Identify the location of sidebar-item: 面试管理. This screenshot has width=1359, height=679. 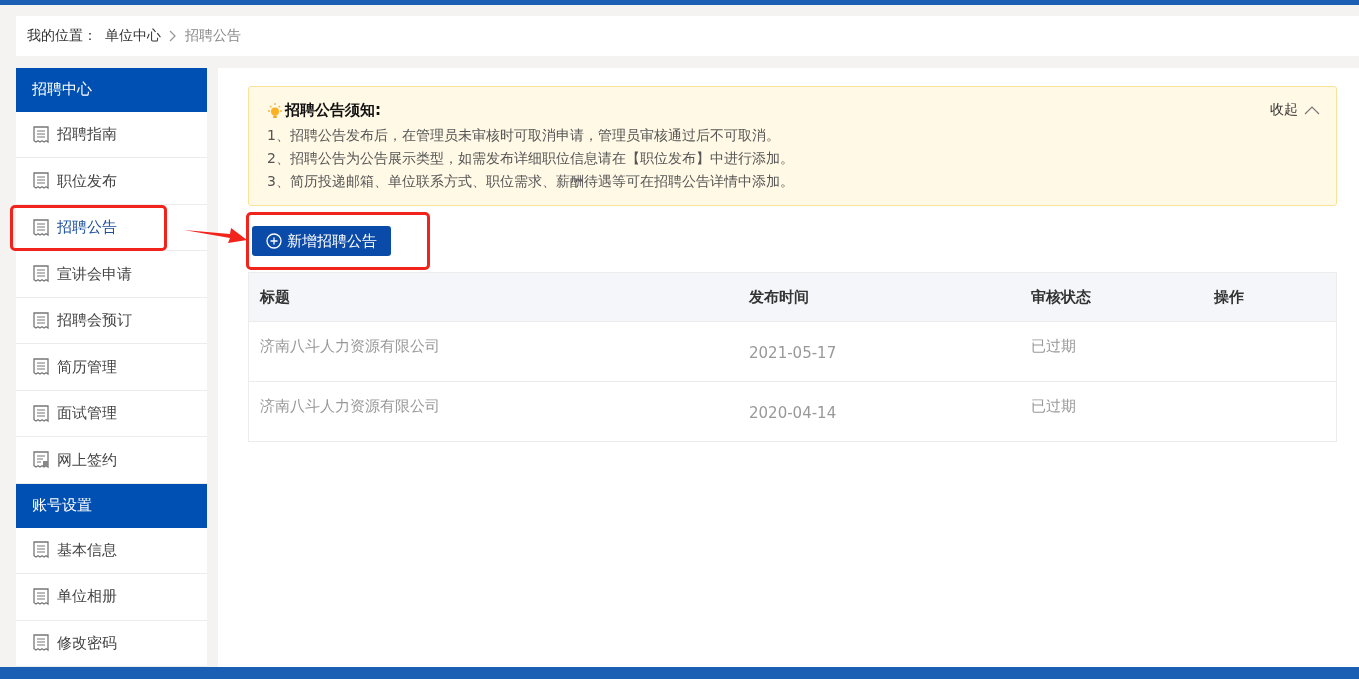
(111, 414).